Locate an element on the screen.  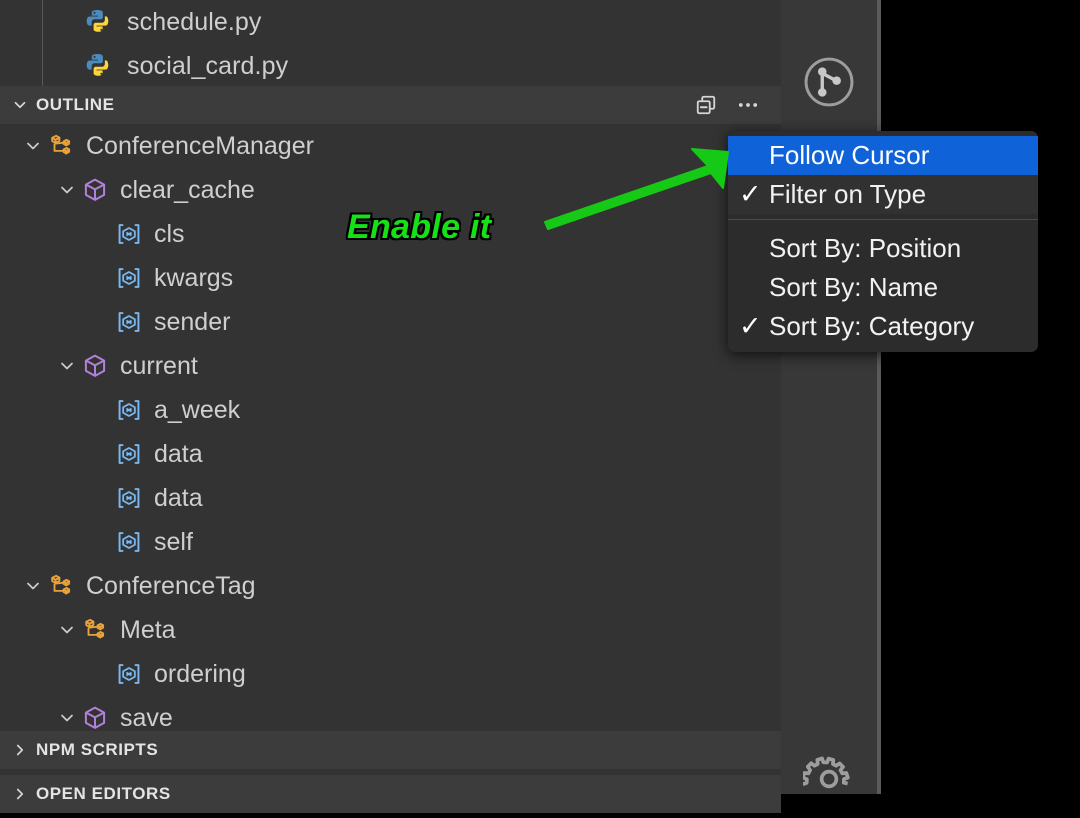
menu-item-label: Follow Cursor is located at coordinates (849, 155).